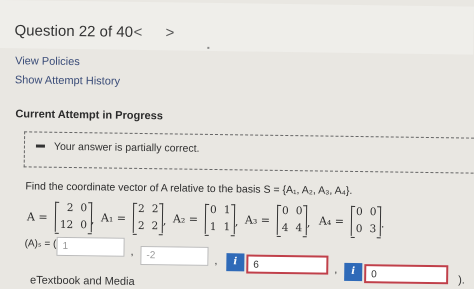 The height and width of the screenshot is (289, 474). What do you see at coordinates (366, 221) in the screenshot?
I see `matrix-a4: 0 0 0 3` at bounding box center [366, 221].